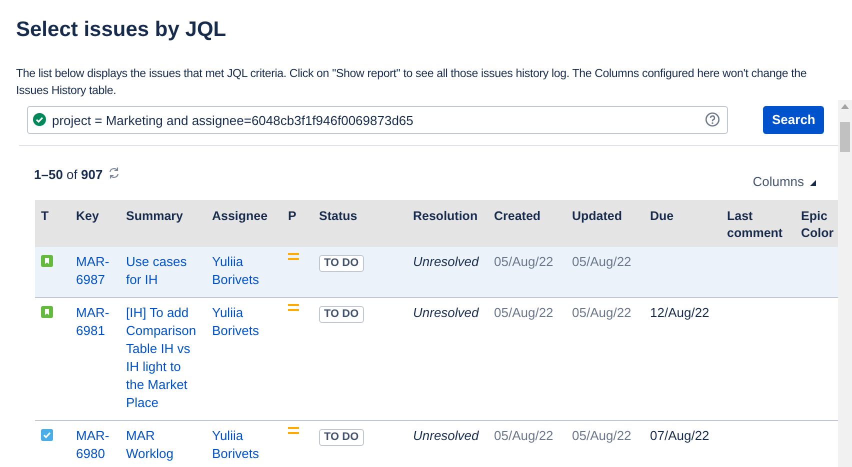 This screenshot has height=467, width=852. I want to click on column-header: Epic Color, so click(816, 225).